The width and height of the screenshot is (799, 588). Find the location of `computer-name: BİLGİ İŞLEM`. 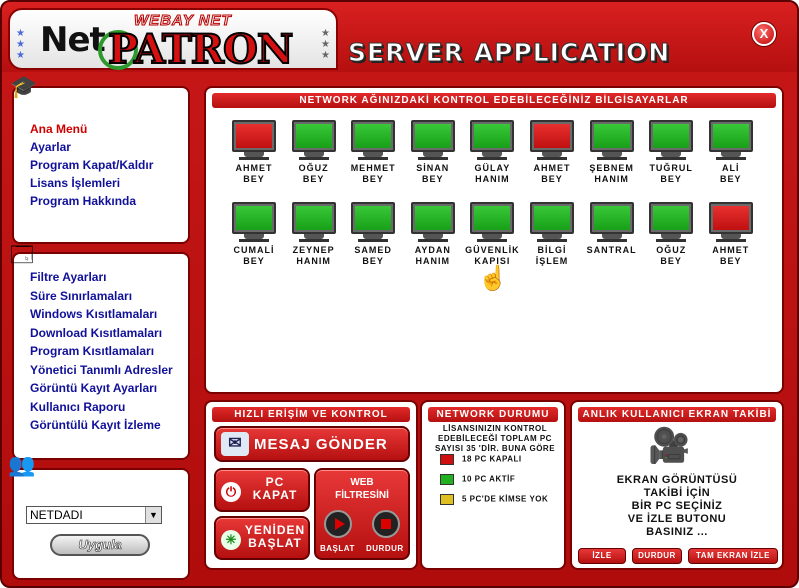

computer-name: BİLGİ İŞLEM is located at coordinates (552, 255).